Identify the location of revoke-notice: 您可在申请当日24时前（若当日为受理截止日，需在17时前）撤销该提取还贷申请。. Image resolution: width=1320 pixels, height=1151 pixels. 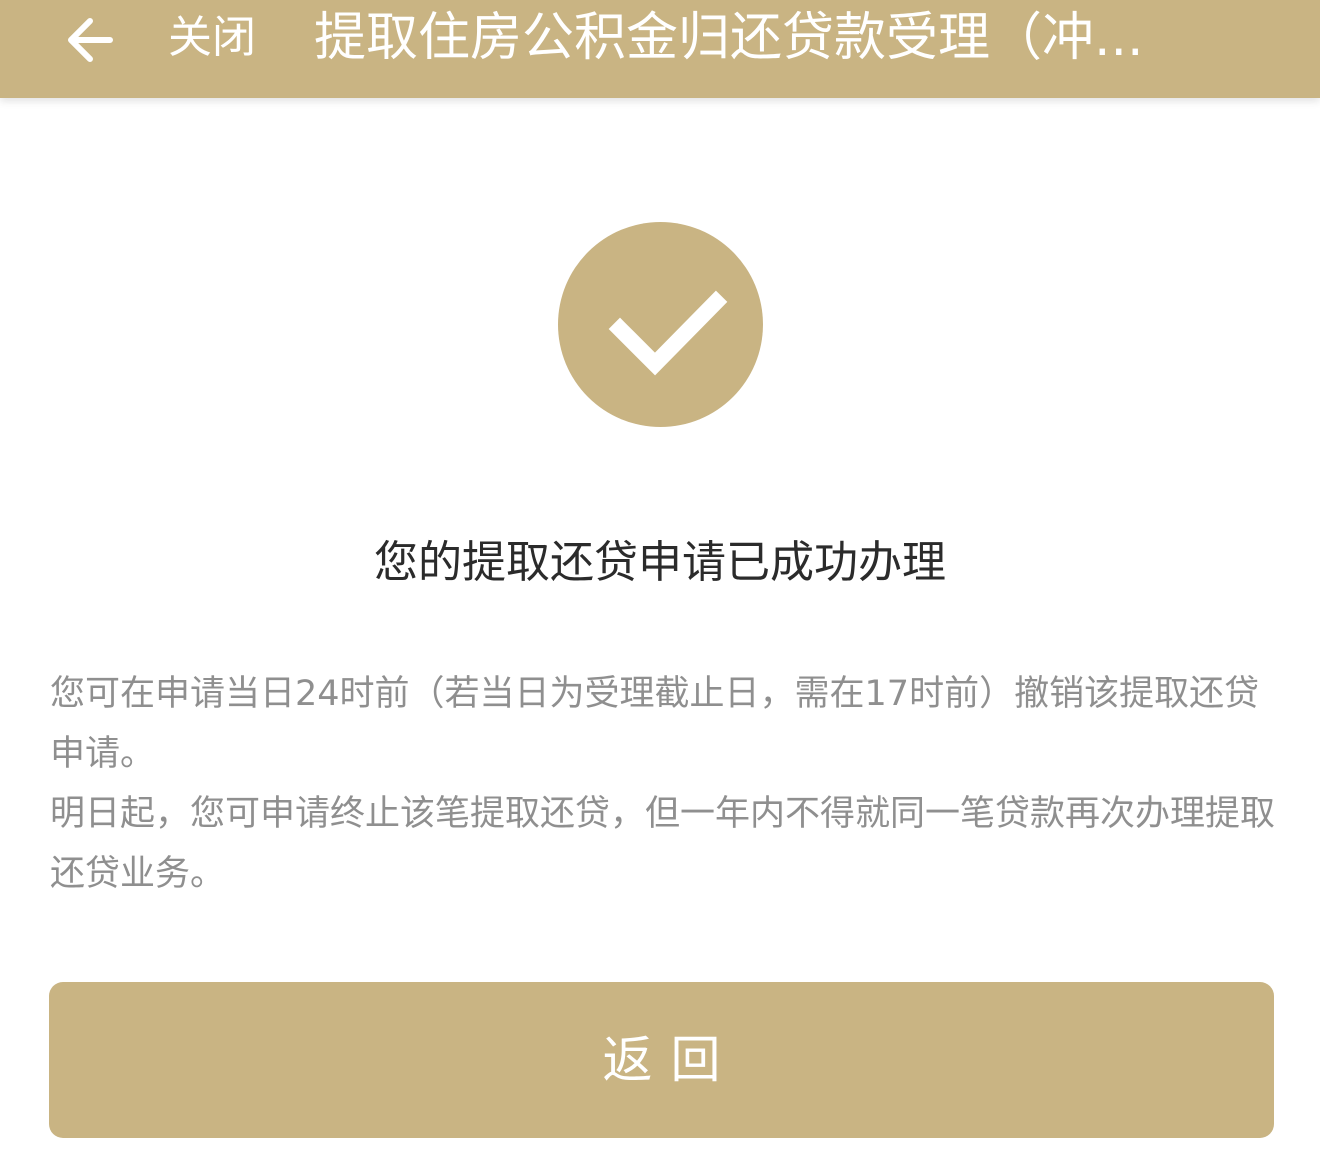
(655, 724).